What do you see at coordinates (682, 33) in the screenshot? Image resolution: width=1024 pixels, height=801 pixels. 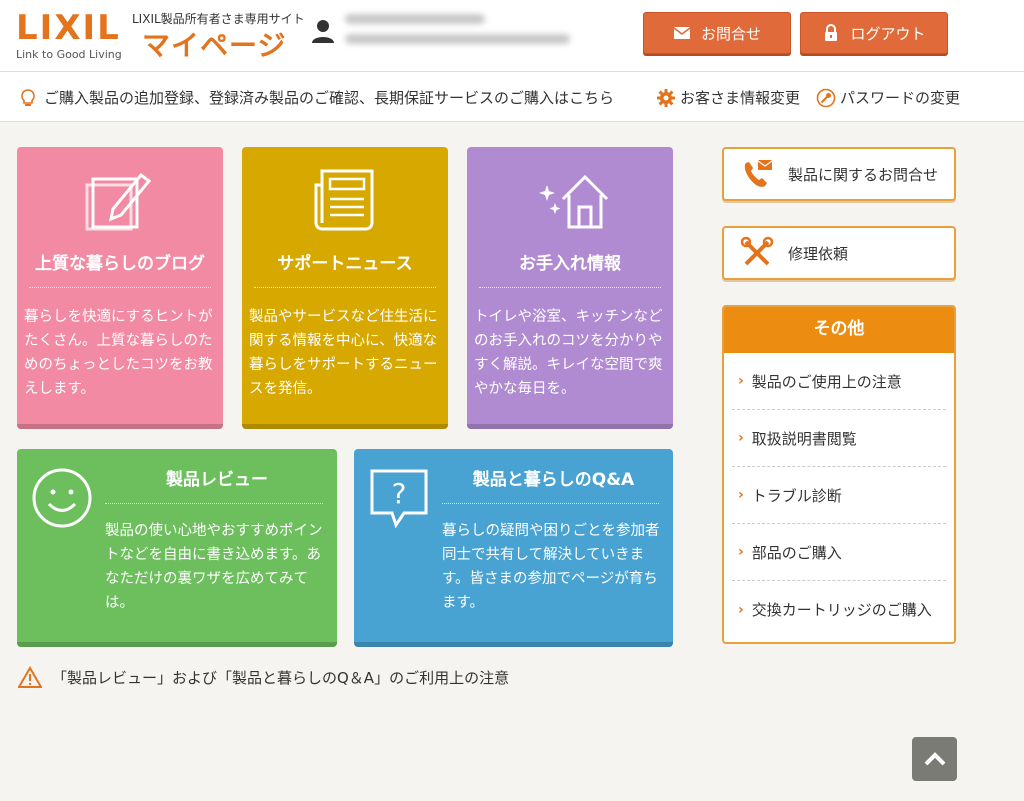 I see `mail-icon` at bounding box center [682, 33].